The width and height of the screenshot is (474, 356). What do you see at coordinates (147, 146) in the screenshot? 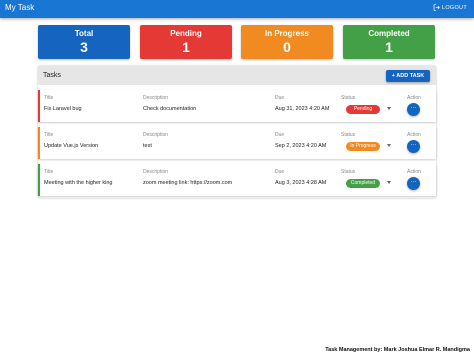
I see `task-description: test` at bounding box center [147, 146].